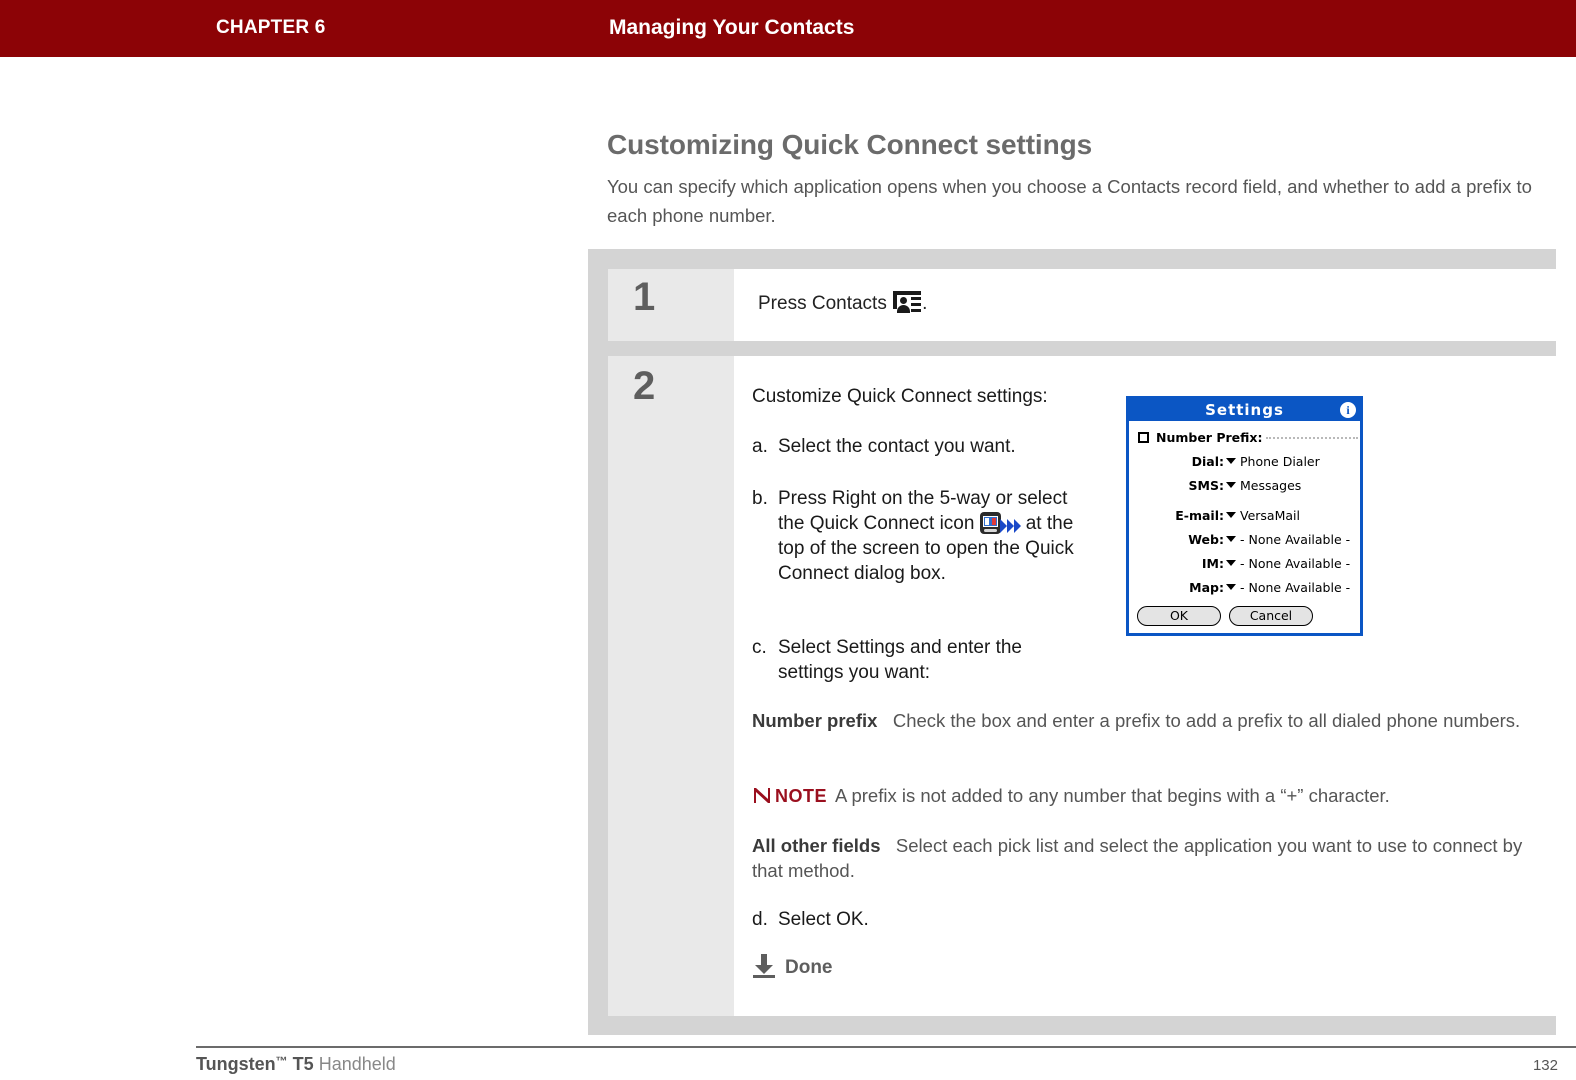 This screenshot has height=1080, width=1576. What do you see at coordinates (1295, 563) in the screenshot?
I see `im-value: - None Available -` at bounding box center [1295, 563].